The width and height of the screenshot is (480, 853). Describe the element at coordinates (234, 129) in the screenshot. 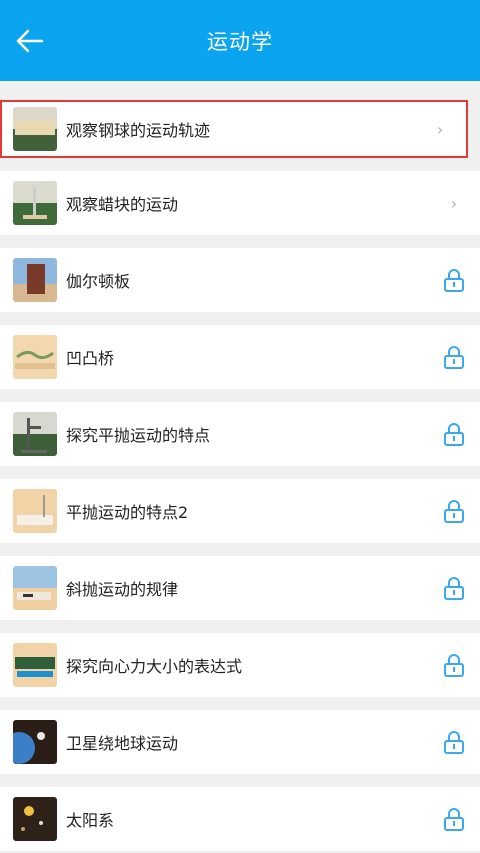

I see `list-item: 观察钢球的运动轨迹 ›` at that location.